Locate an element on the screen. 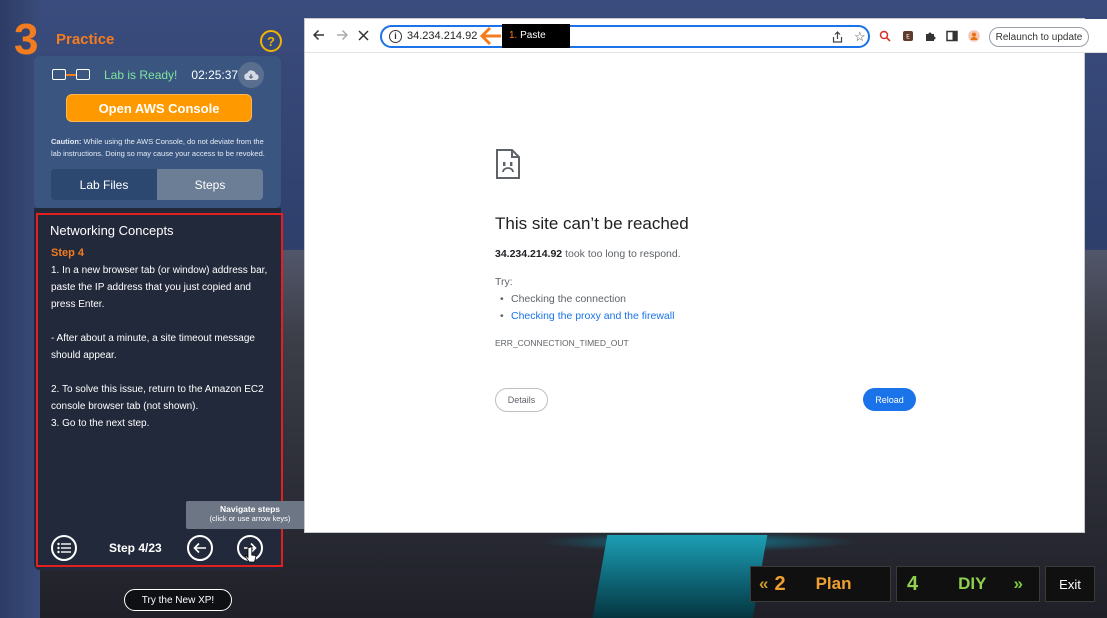 The image size is (1107, 618). profile-avatar-icon is located at coordinates (974, 36).